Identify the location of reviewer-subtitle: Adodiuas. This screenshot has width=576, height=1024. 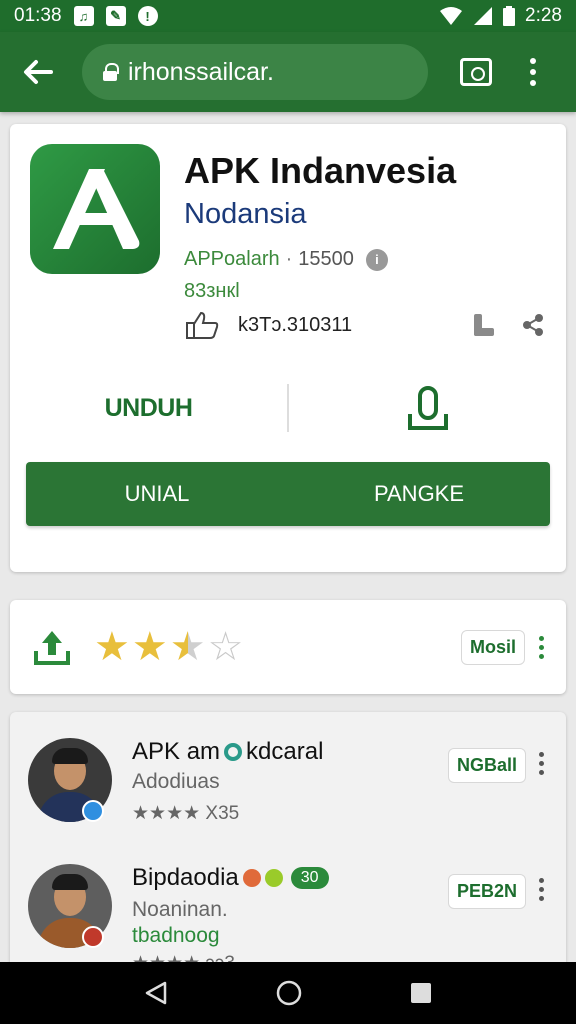
(176, 781).